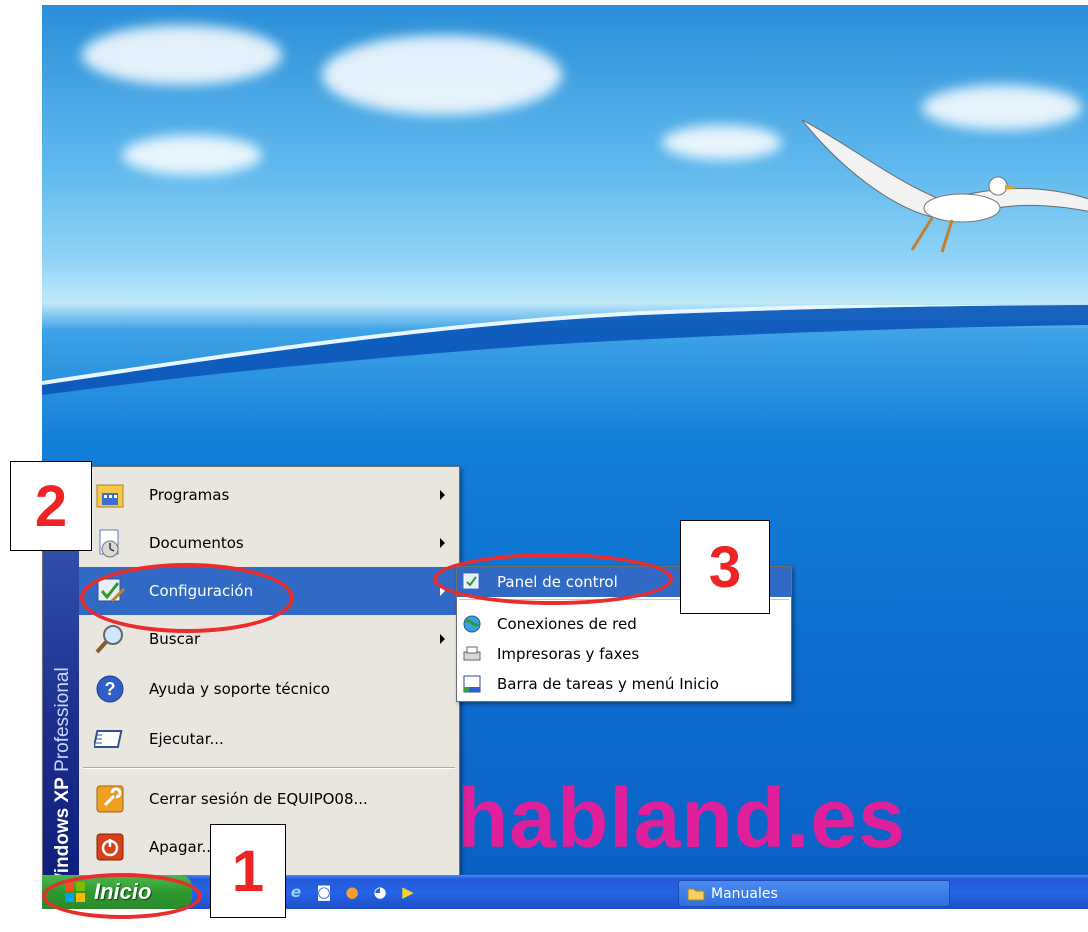 The height and width of the screenshot is (932, 1088). What do you see at coordinates (110, 495) in the screenshot?
I see `programs-icon` at bounding box center [110, 495].